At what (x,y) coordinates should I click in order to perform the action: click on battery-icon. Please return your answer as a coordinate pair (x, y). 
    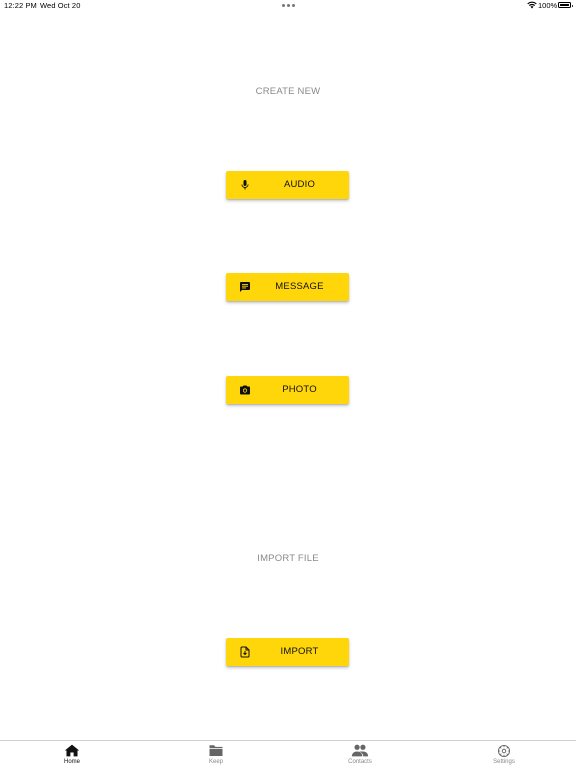
    Looking at the image, I should click on (565, 5).